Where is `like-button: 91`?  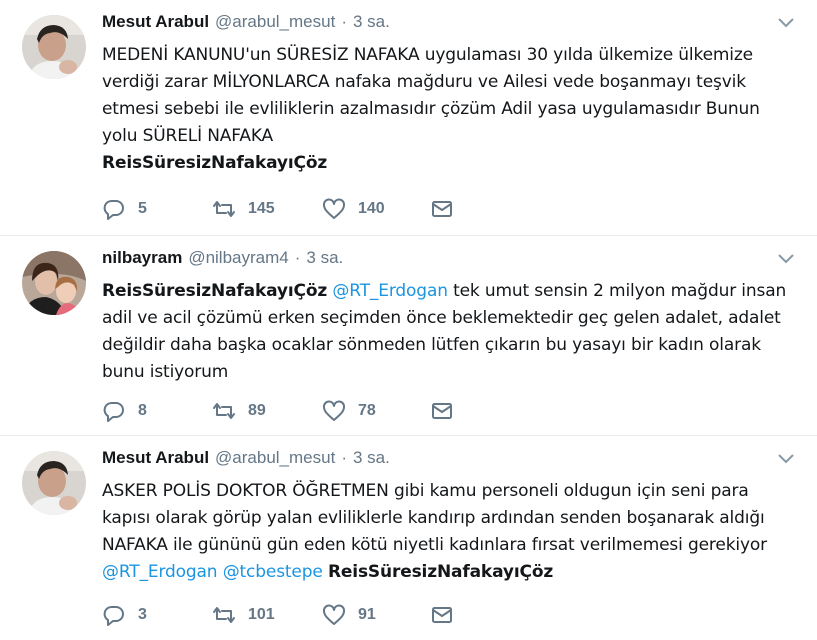
like-button: 91 is located at coordinates (376, 615).